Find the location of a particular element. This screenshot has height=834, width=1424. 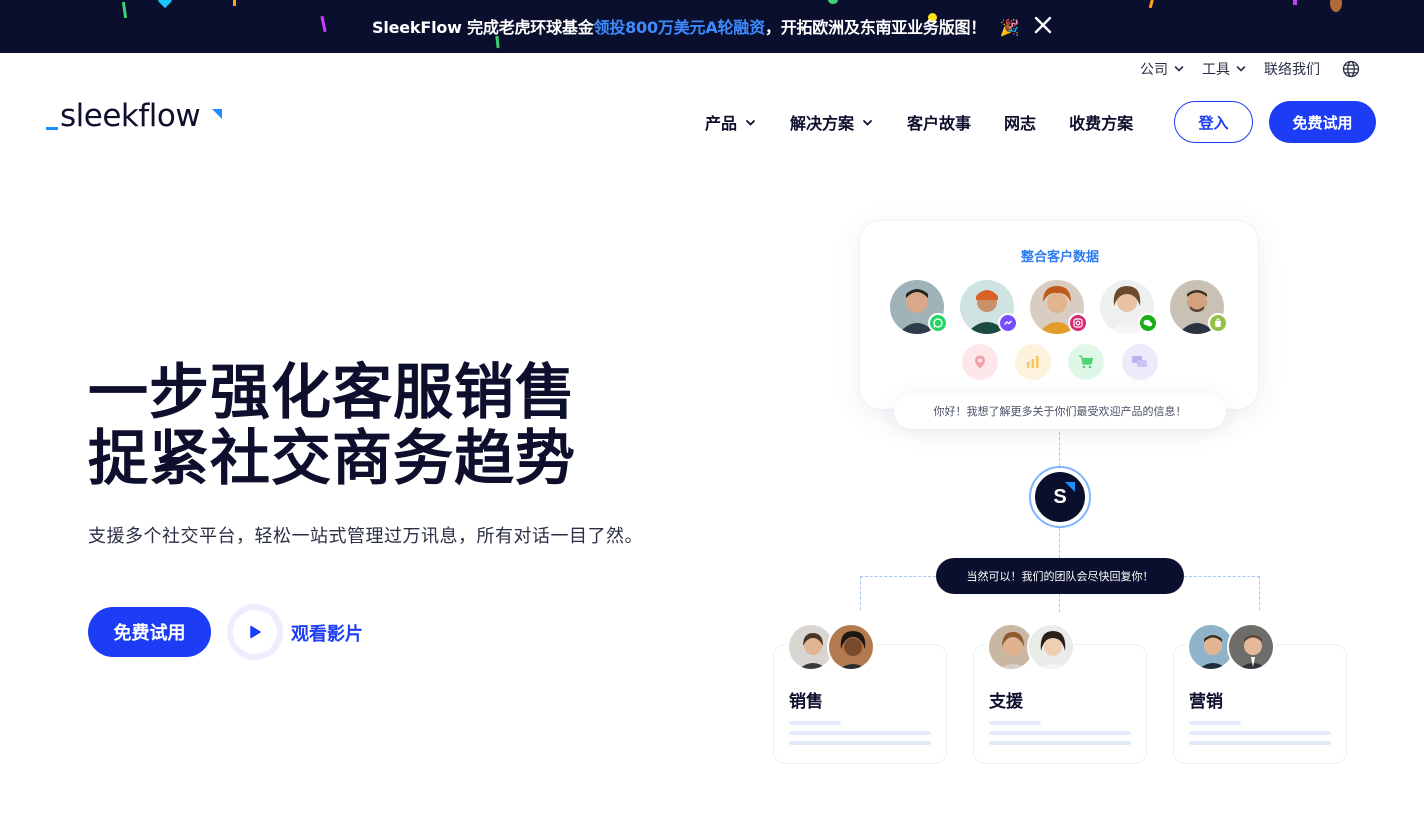

wechat-icon is located at coordinates (1148, 323).